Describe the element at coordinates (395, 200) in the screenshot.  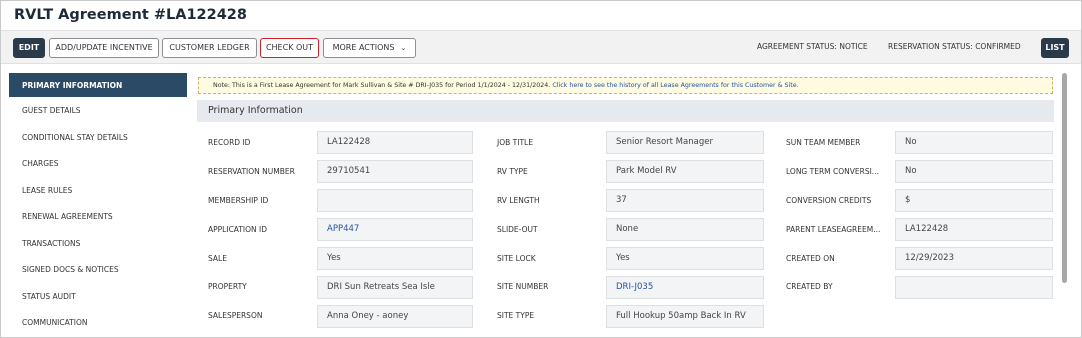
I see `membership-id-value` at that location.